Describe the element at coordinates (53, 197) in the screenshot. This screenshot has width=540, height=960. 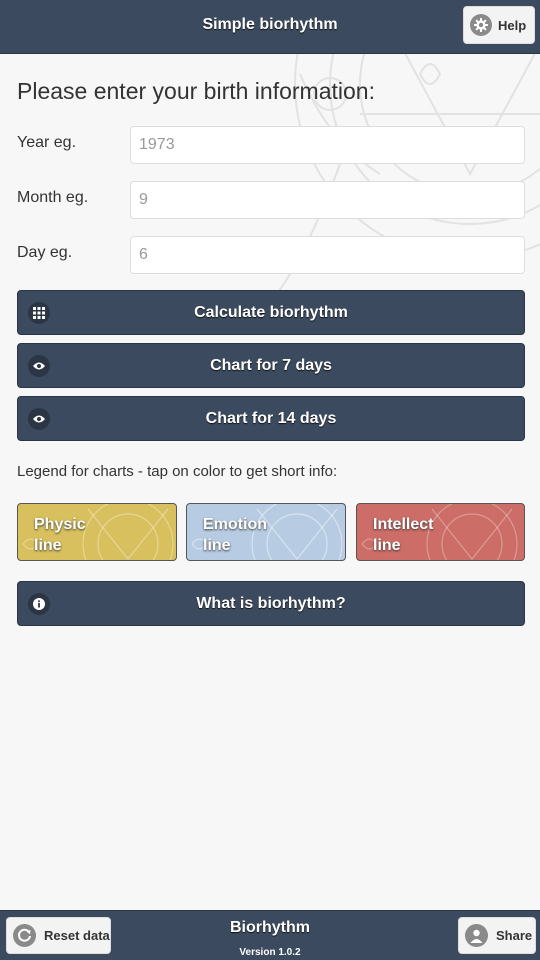
I see `month-label: Month eg.` at that location.